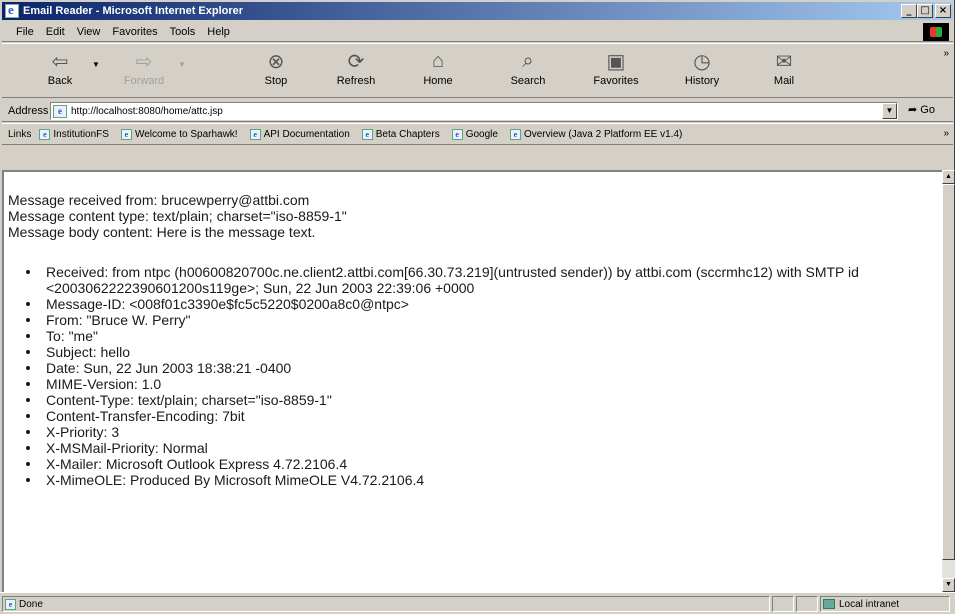  I want to click on forward-button: ⇨ Forward, so click(144, 69).